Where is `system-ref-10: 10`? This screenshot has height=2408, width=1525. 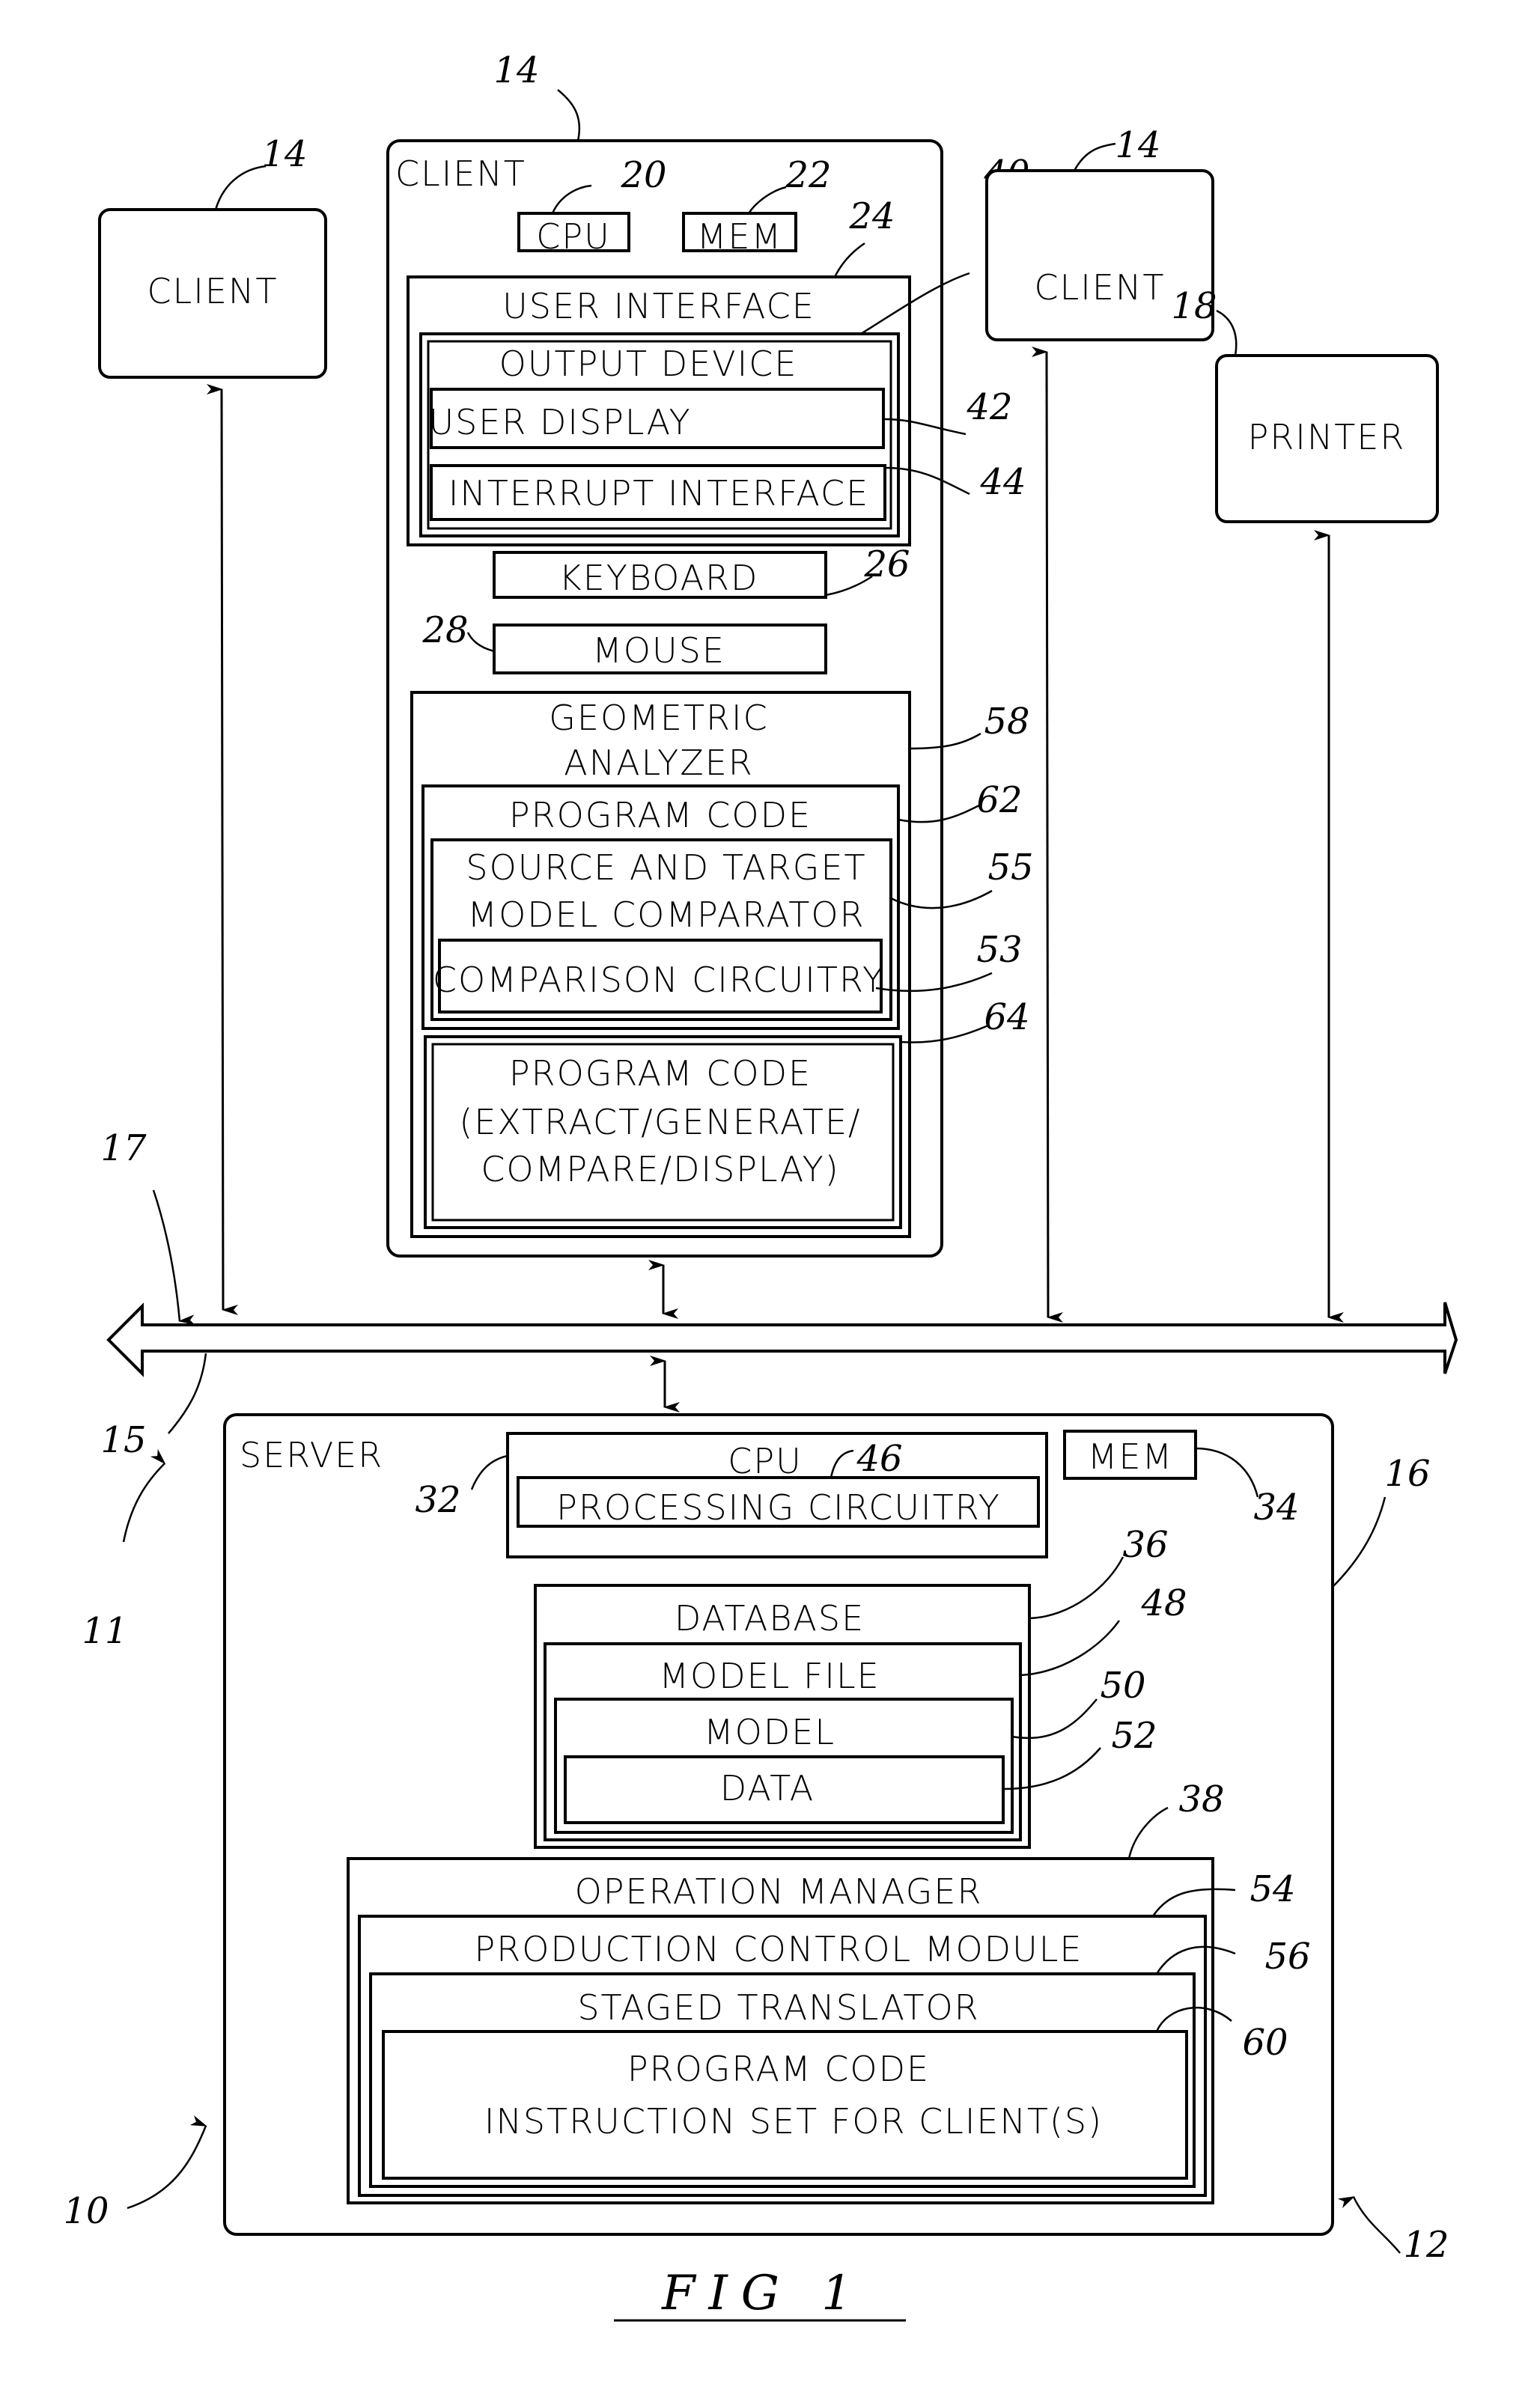
system-ref-10: 10 is located at coordinates (86, 2211).